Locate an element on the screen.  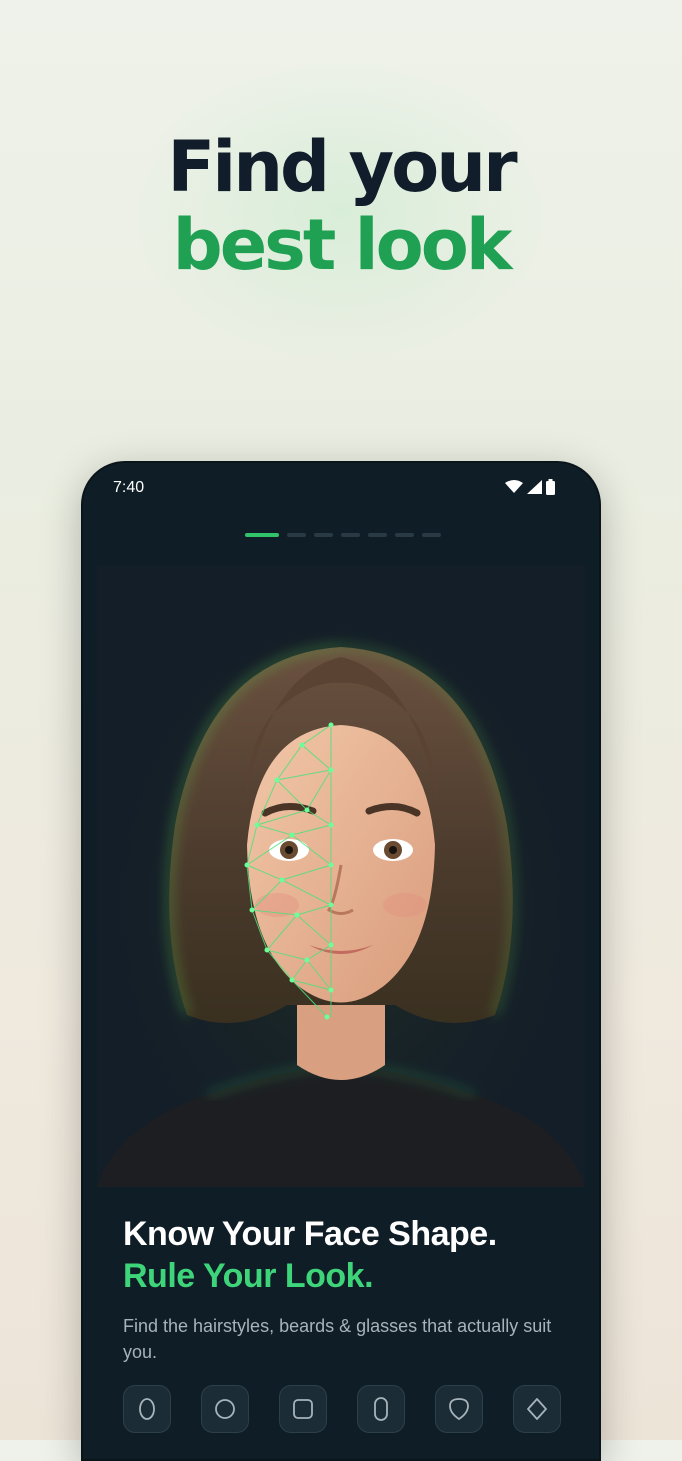
face-shape-heart-button is located at coordinates (459, 1409).